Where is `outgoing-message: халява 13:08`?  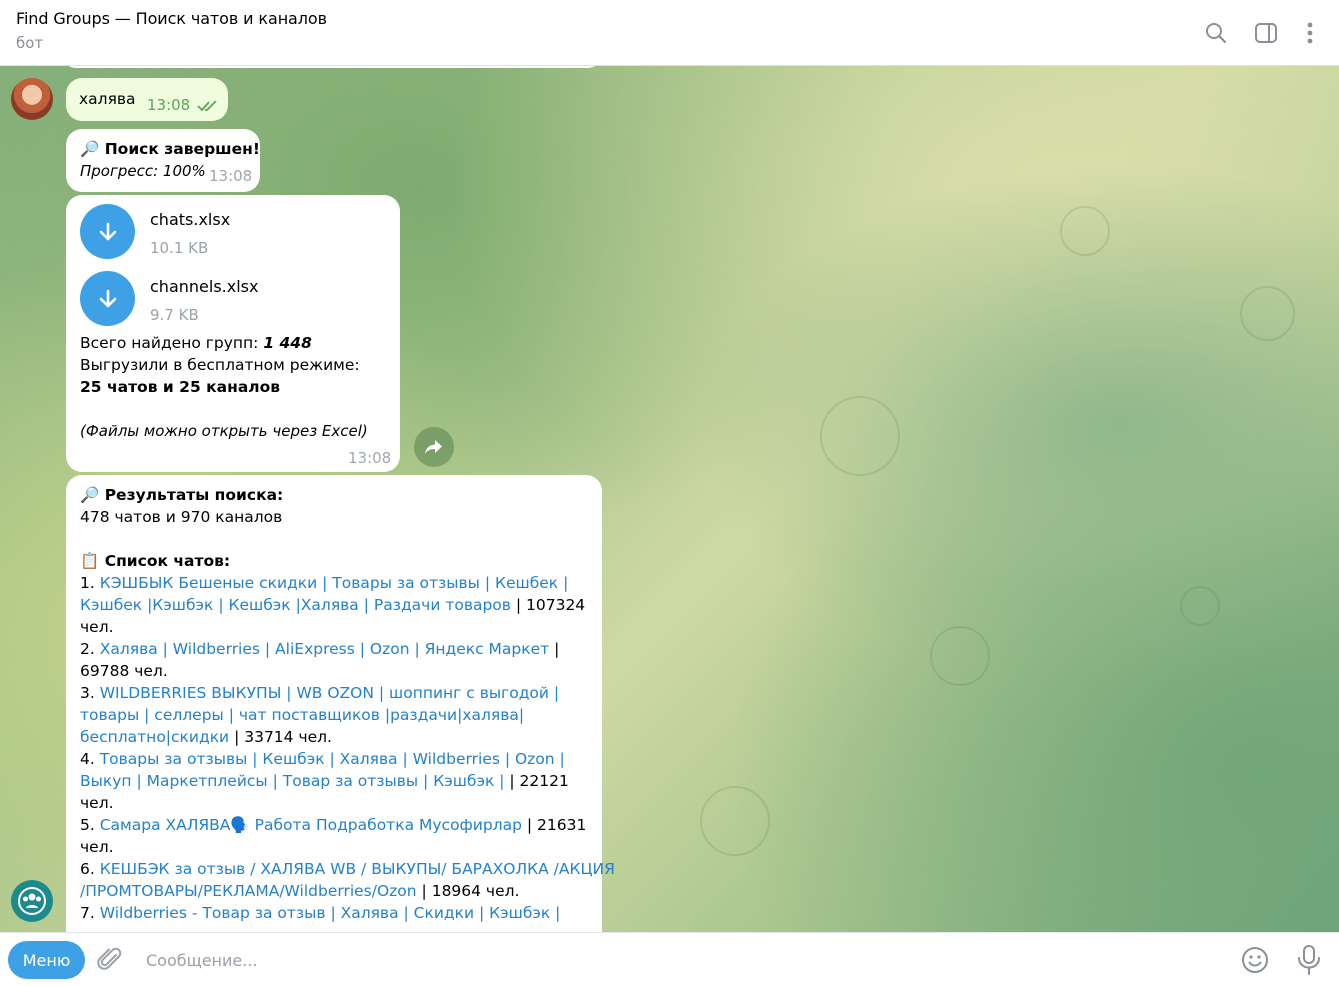 outgoing-message: халява 13:08 is located at coordinates (147, 99).